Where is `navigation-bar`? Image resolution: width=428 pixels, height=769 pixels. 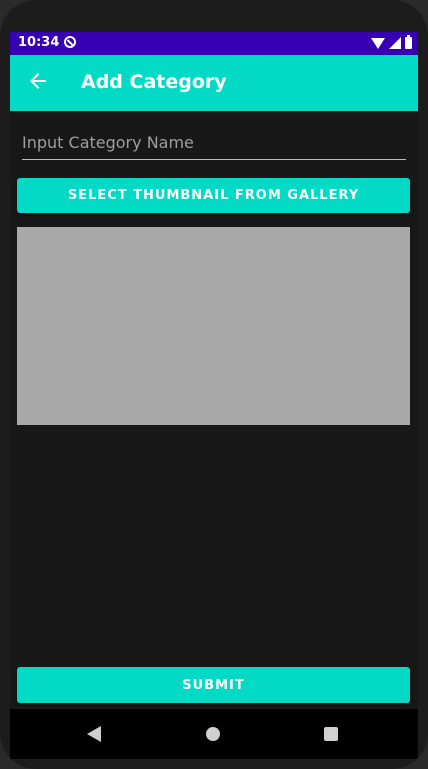 navigation-bar is located at coordinates (214, 734).